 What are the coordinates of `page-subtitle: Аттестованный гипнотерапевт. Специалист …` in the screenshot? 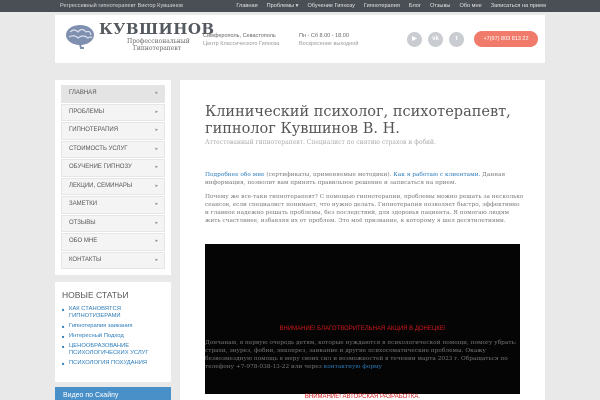 It's located at (320, 142).